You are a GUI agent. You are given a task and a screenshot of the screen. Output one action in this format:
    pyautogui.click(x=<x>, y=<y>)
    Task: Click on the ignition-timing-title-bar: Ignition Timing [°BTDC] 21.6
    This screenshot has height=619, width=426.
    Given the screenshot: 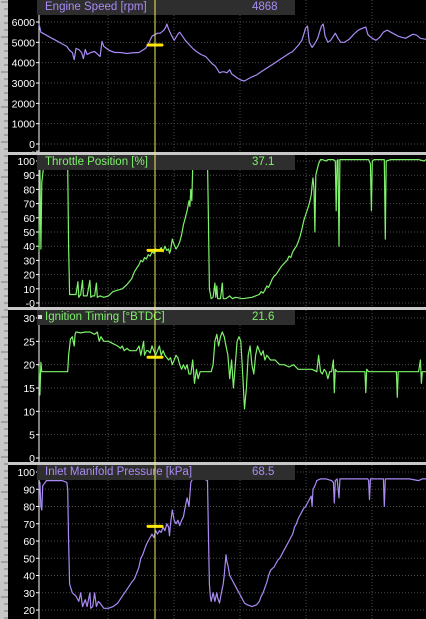 What is the action you would take?
    pyautogui.click(x=166, y=317)
    